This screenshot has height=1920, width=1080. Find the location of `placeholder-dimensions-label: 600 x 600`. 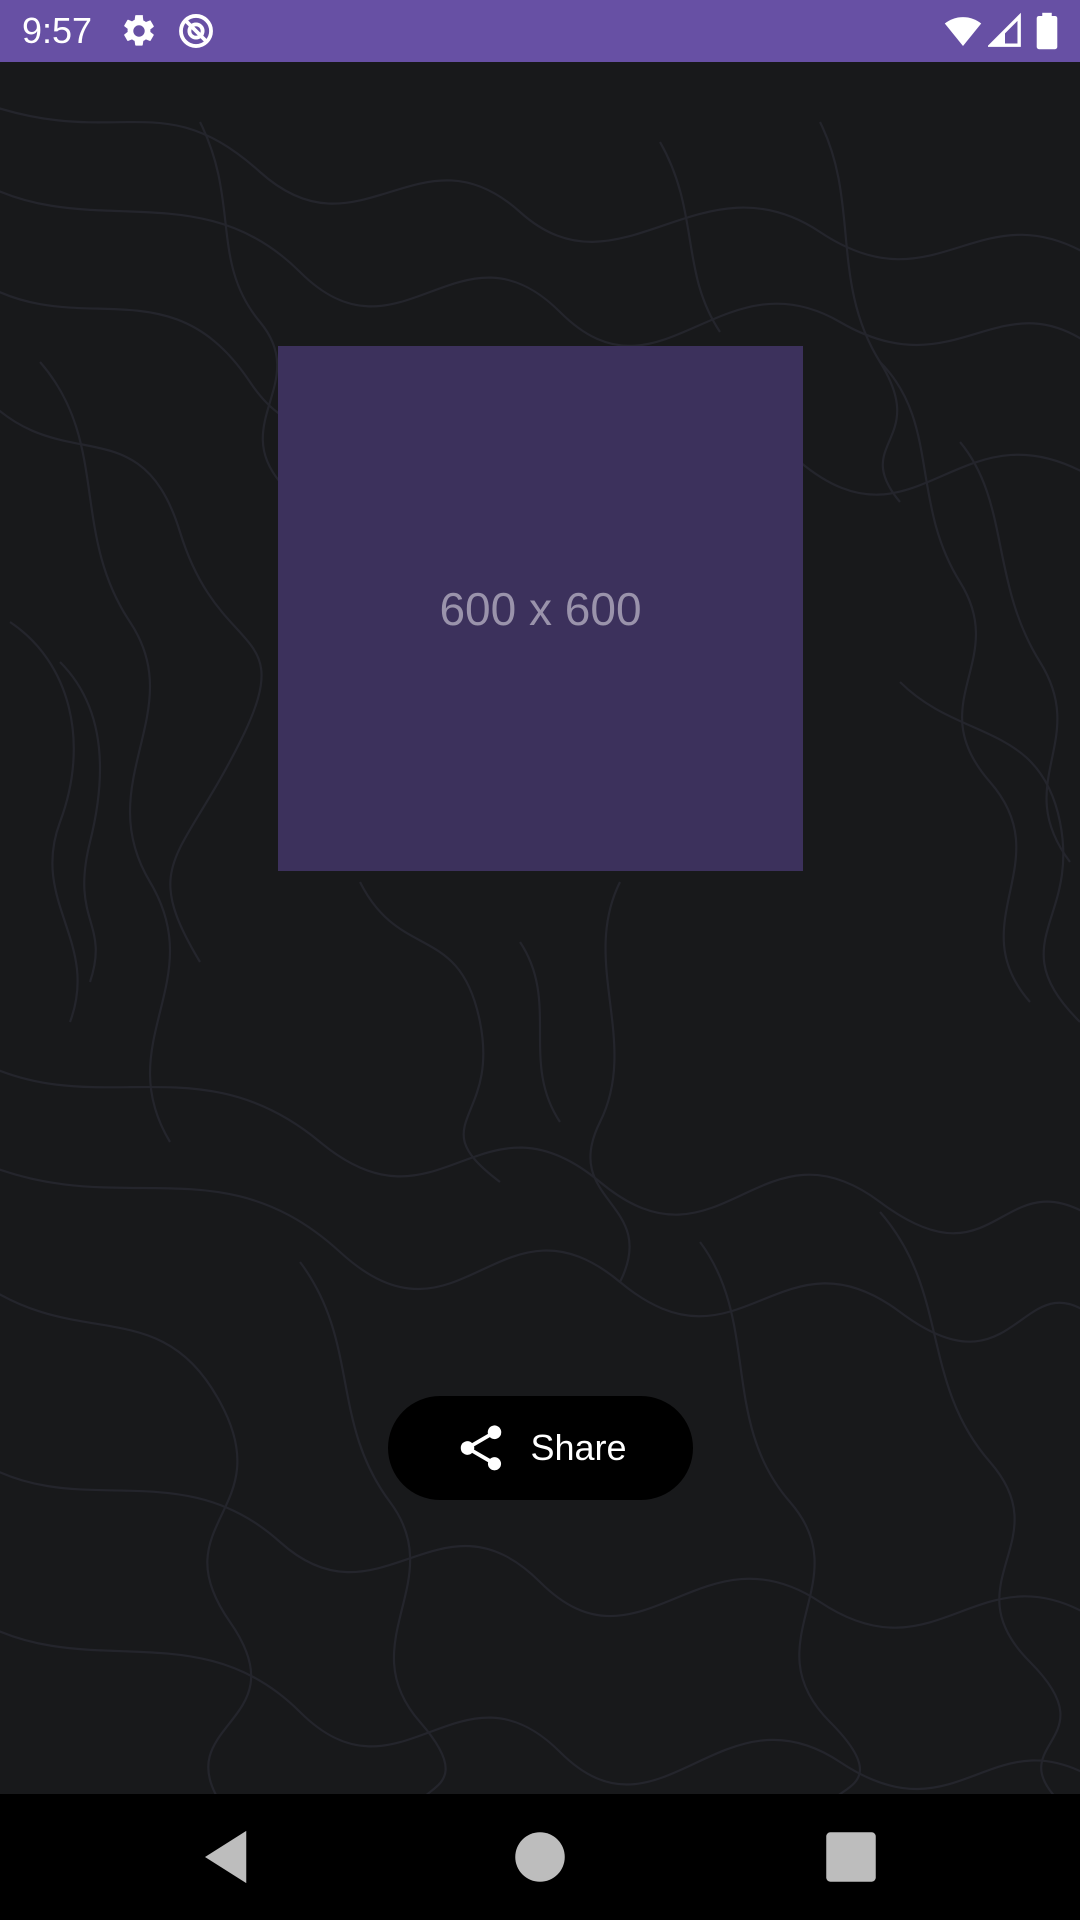

placeholder-dimensions-label: 600 x 600 is located at coordinates (540, 608).